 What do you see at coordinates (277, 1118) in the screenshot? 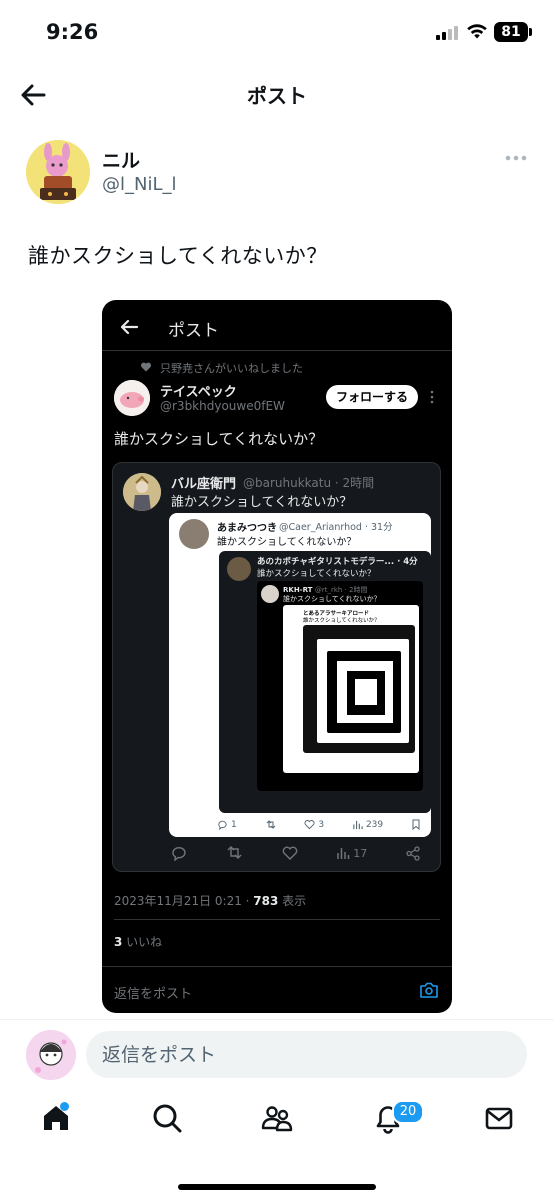
I see `communities-icon` at bounding box center [277, 1118].